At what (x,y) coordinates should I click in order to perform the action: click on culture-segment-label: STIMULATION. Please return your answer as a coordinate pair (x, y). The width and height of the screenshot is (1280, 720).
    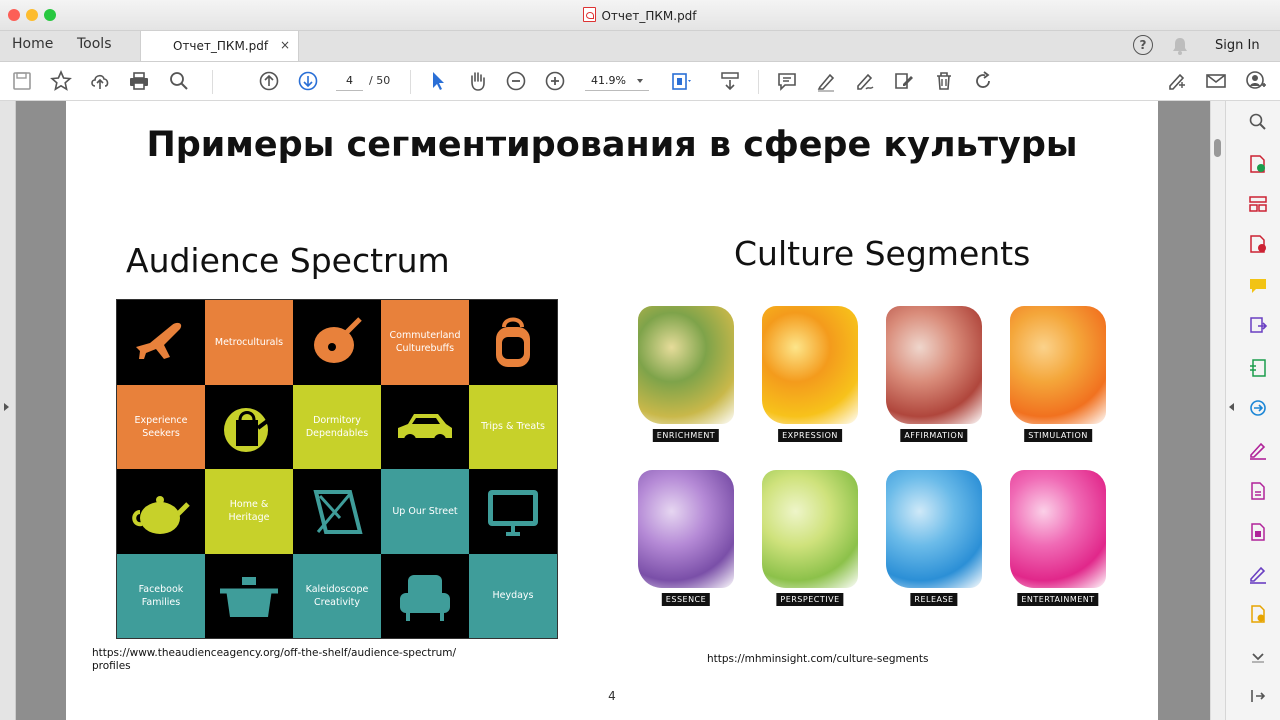
    Looking at the image, I should click on (1058, 435).